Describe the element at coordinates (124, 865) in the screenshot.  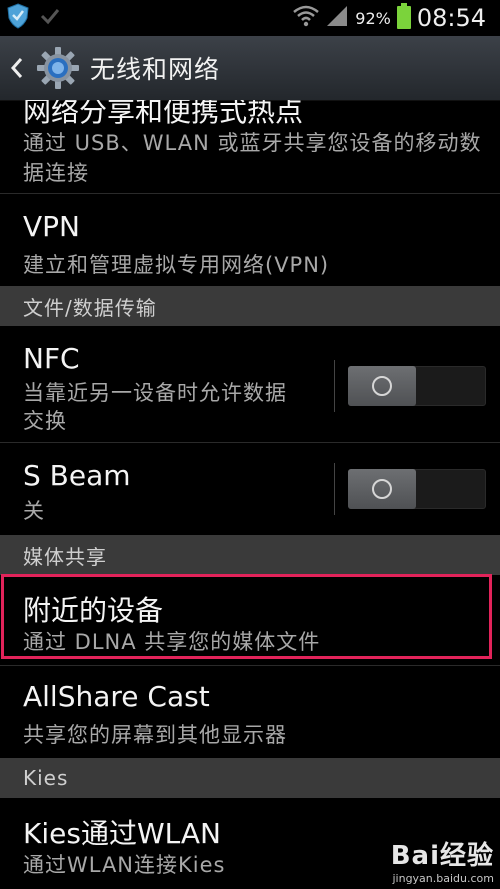
I see `item-summary: 通过WLAN连接Kies` at that location.